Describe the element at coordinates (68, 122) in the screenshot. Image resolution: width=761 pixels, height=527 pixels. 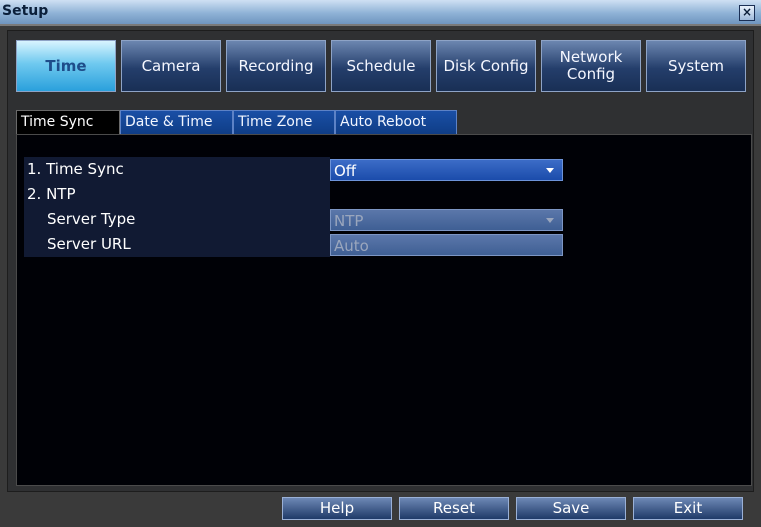
I see `subtab-time-sync: Time Sync` at that location.